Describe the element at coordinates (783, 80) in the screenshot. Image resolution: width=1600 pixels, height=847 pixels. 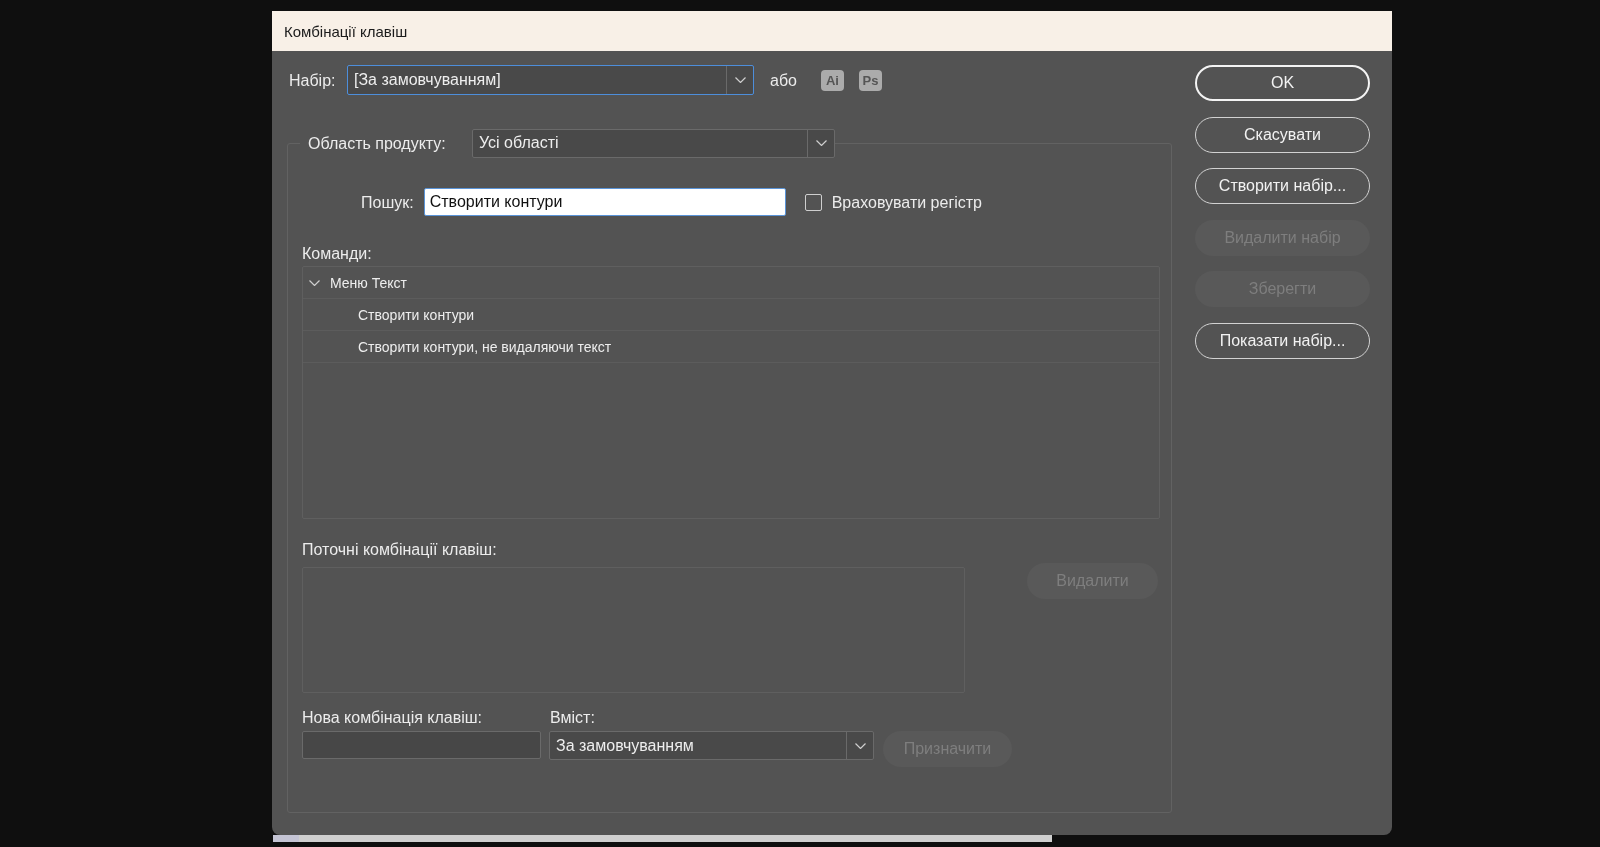
I see `or-label: або` at that location.